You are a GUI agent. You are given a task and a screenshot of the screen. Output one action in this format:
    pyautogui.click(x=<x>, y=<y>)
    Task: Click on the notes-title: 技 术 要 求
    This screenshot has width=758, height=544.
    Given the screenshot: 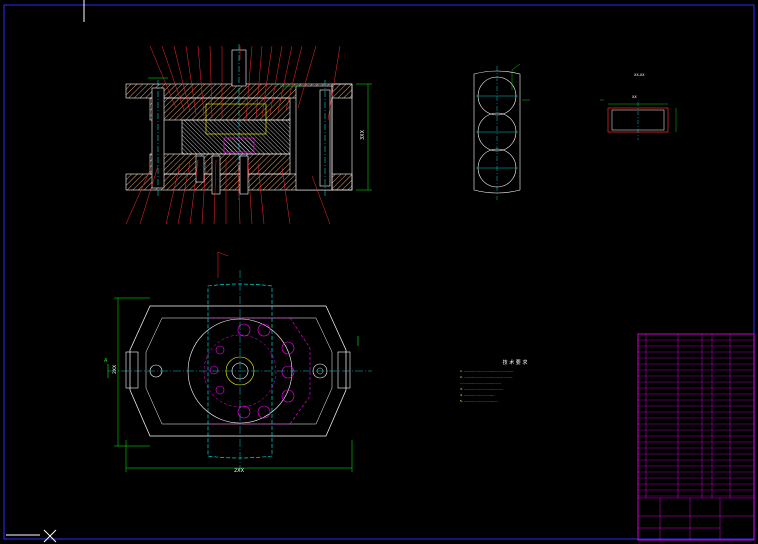 What is the action you would take?
    pyautogui.click(x=515, y=363)
    